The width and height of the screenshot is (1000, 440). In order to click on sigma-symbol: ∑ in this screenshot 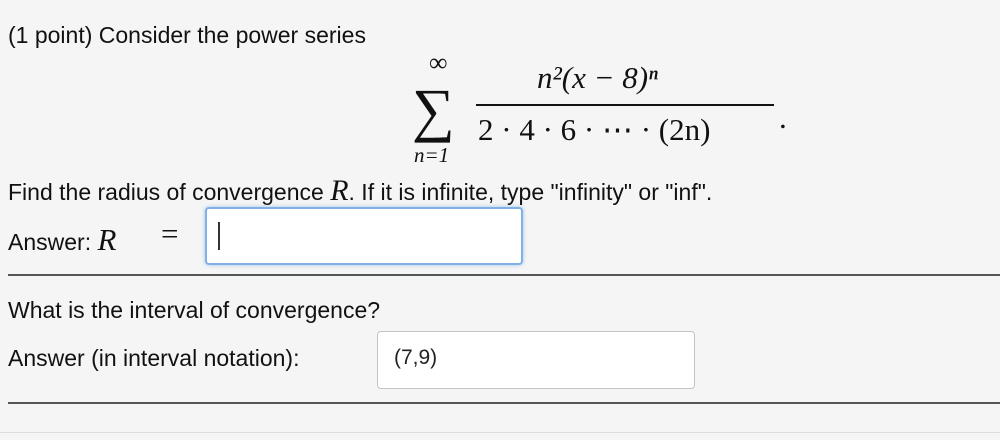, I will do `click(433, 110)`.